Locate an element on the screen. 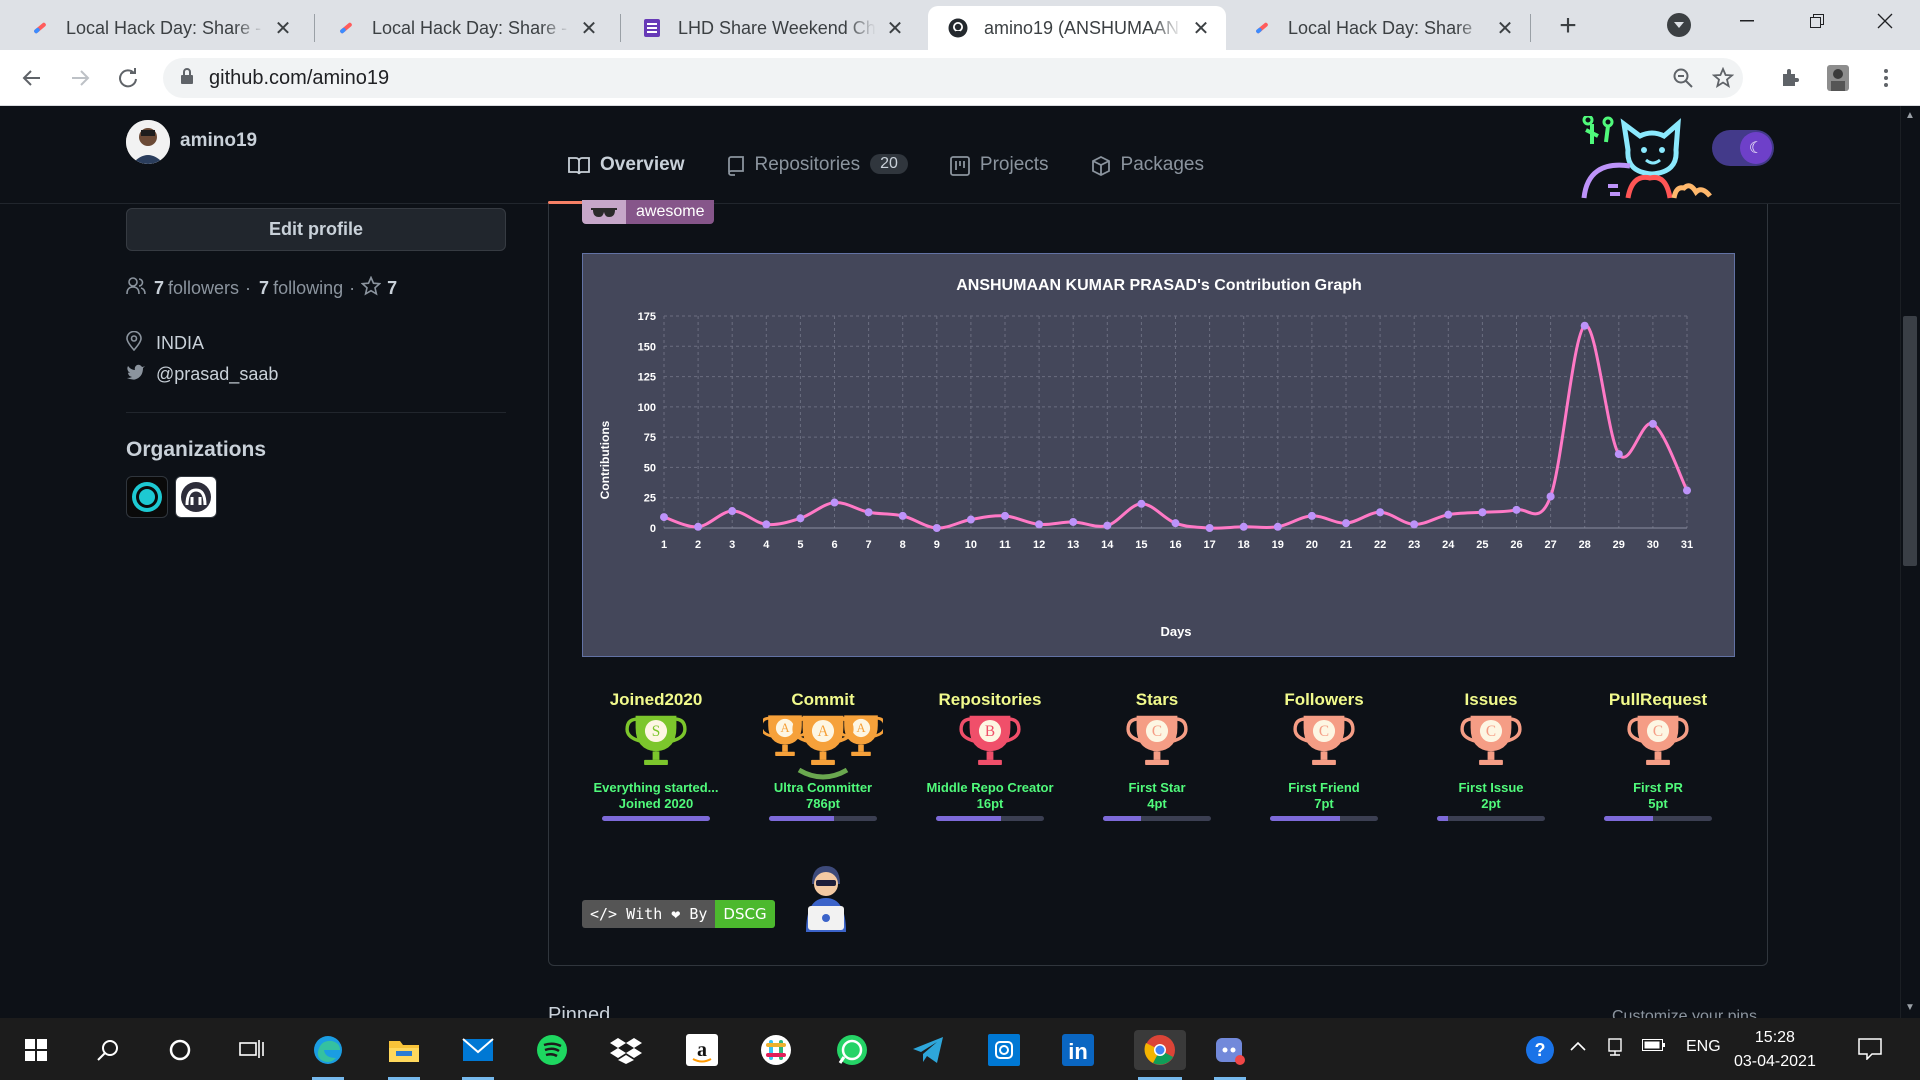 The height and width of the screenshot is (1080, 1920). made-with-love-badge: </> With ❤ By DSCG is located at coordinates (678, 914).